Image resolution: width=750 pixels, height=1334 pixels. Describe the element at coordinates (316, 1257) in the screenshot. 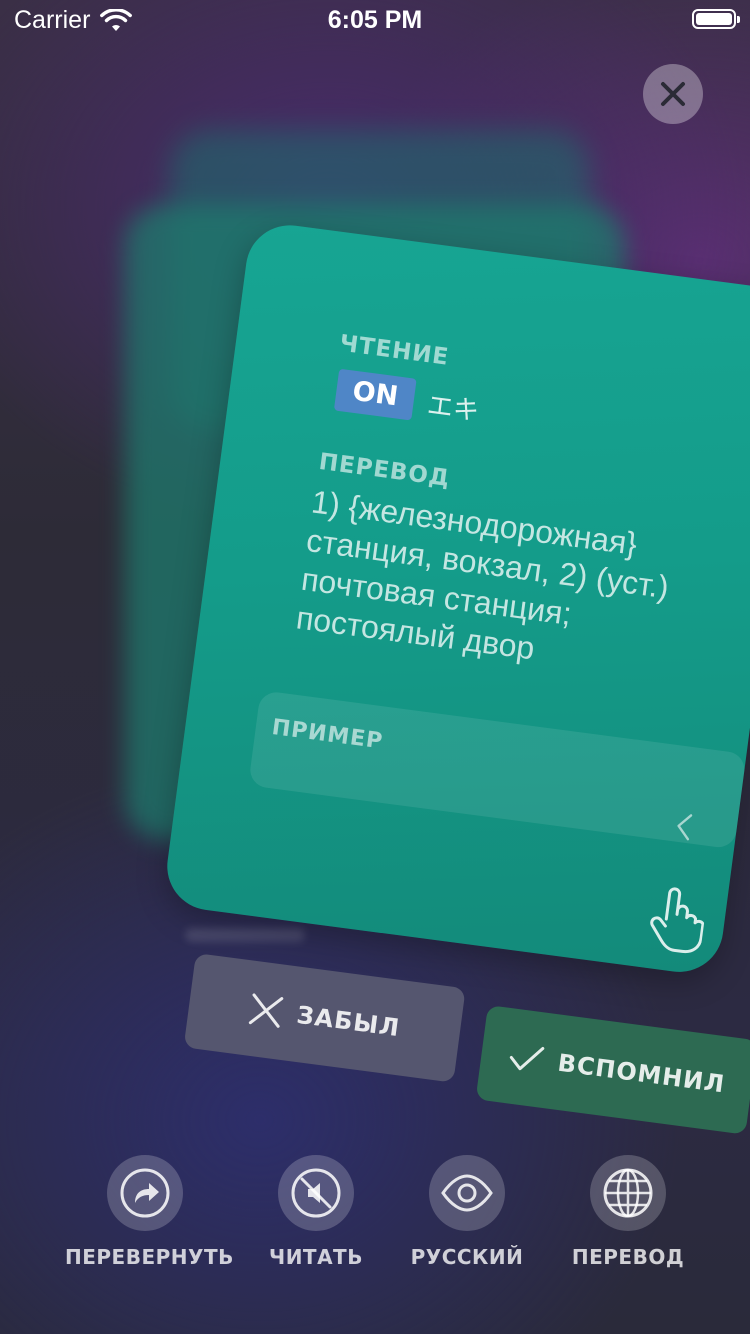

I see `read-label: ЧИТАТЬ` at that location.